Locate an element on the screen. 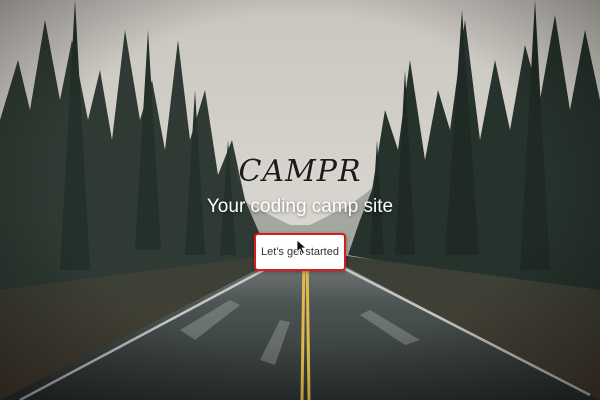 This screenshot has width=600, height=400. site-title: CAMPR is located at coordinates (300, 171).